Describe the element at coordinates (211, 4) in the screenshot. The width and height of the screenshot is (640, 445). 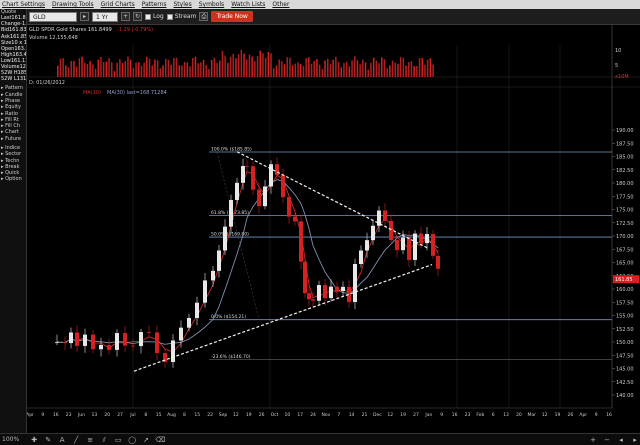
I see `menu-symbols: Symbols` at that location.